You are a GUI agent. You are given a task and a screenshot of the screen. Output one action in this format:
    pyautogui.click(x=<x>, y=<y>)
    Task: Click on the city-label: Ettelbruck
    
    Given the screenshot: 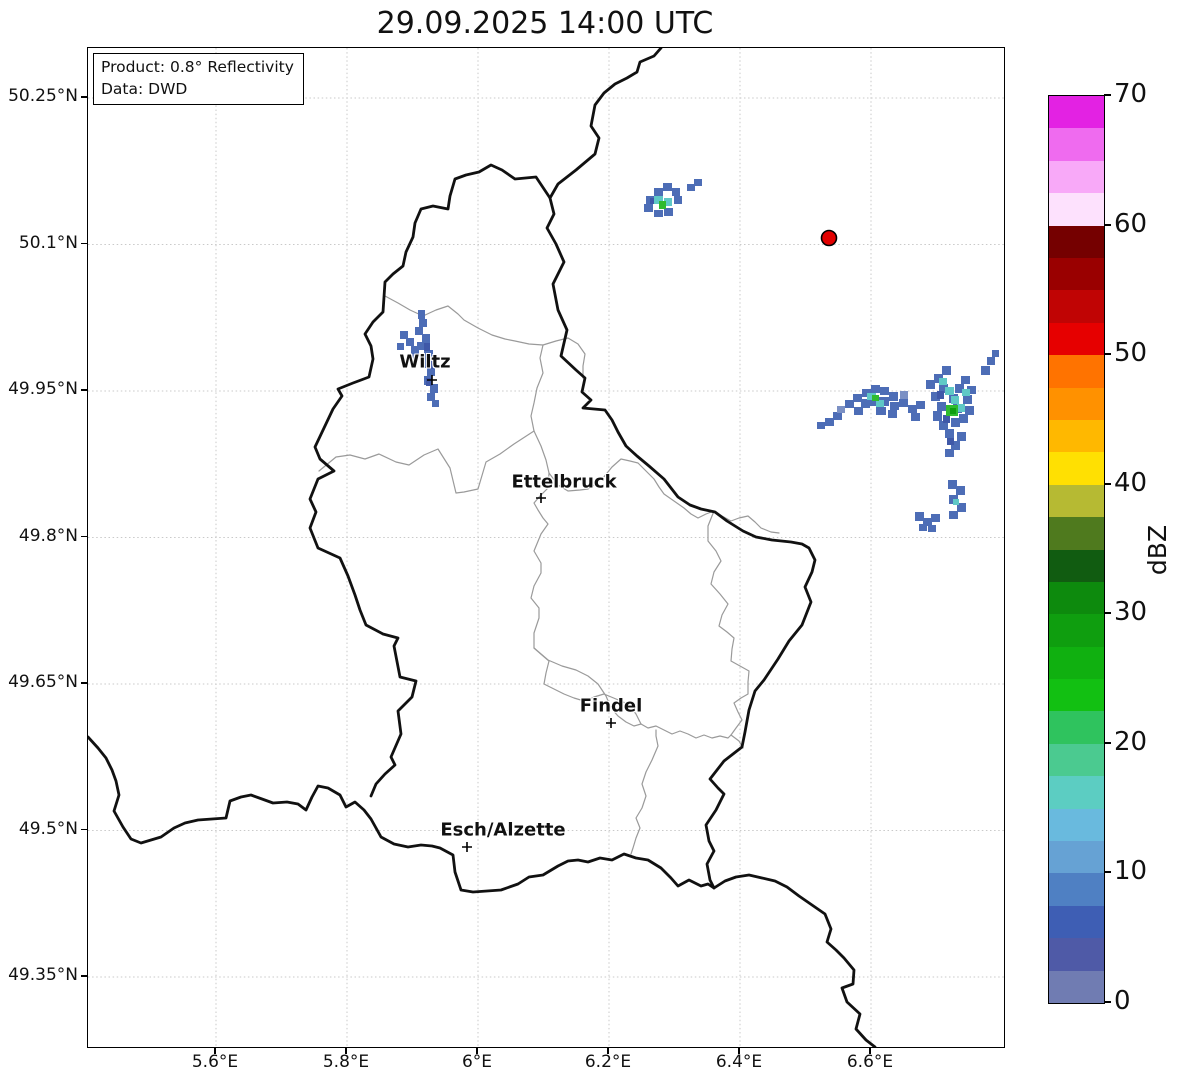 What is the action you would take?
    pyautogui.click(x=564, y=482)
    